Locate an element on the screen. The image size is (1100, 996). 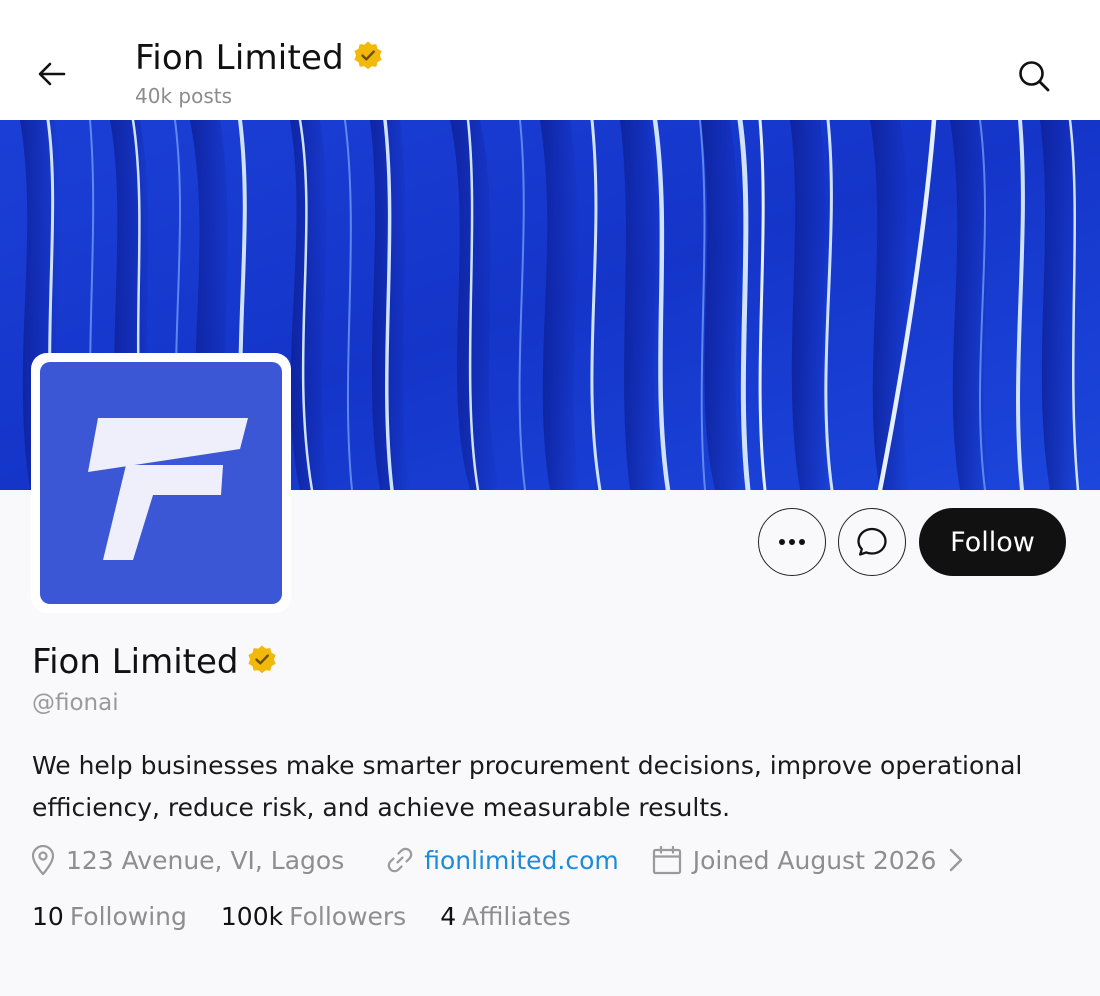
calendar-icon is located at coordinates (666, 860).